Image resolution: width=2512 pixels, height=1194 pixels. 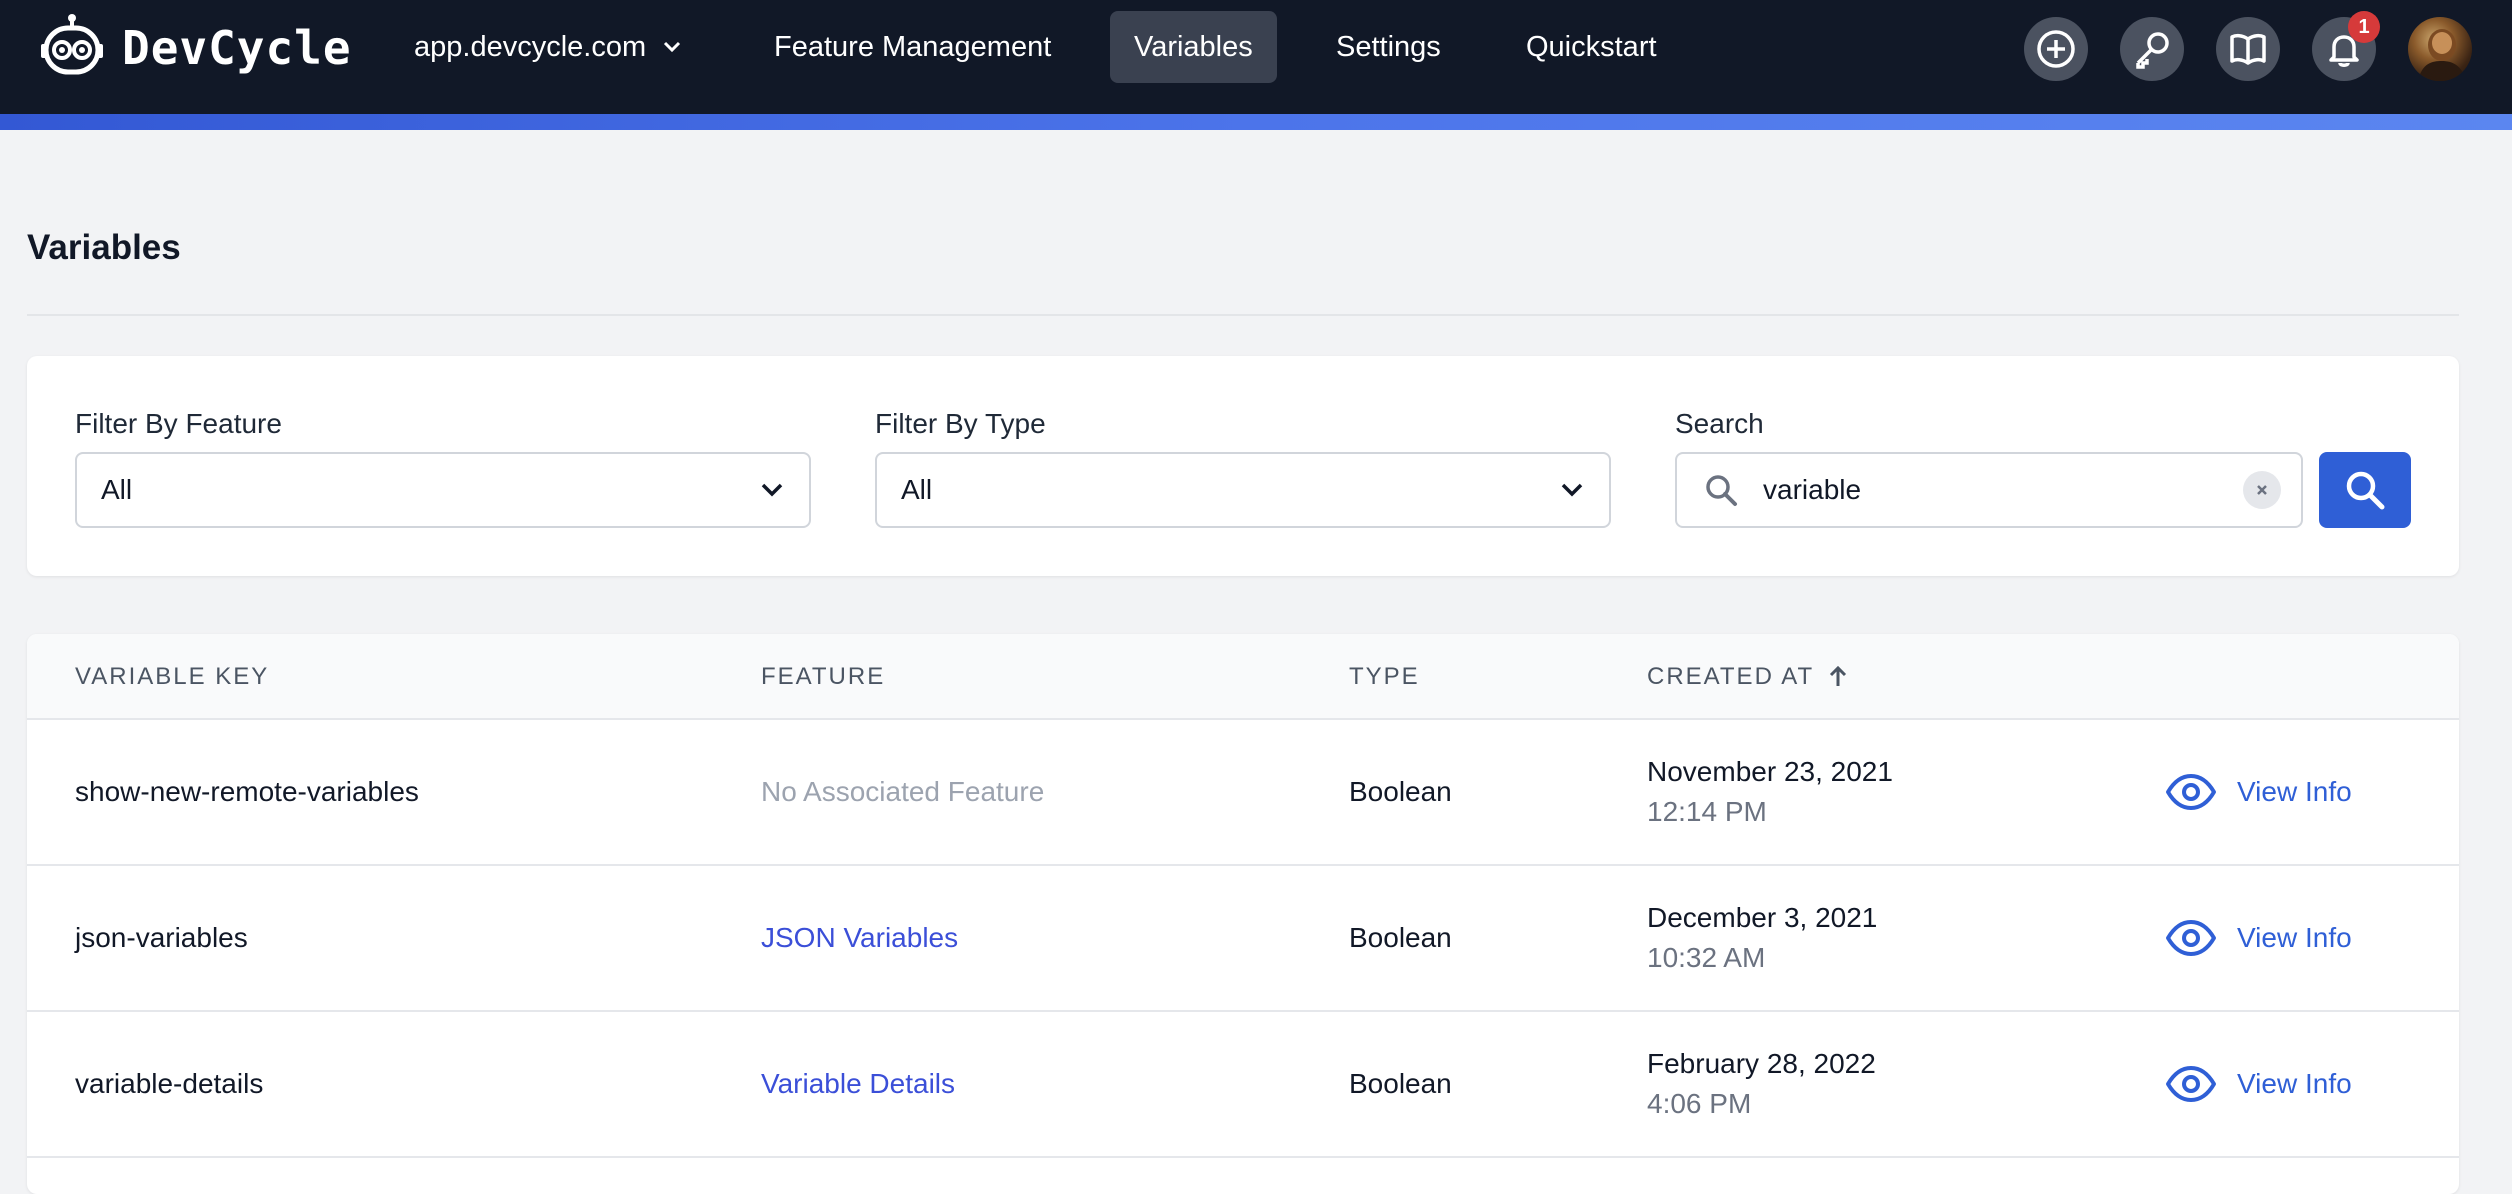 I want to click on org-switcher: app.devcycle.com, so click(x=548, y=47).